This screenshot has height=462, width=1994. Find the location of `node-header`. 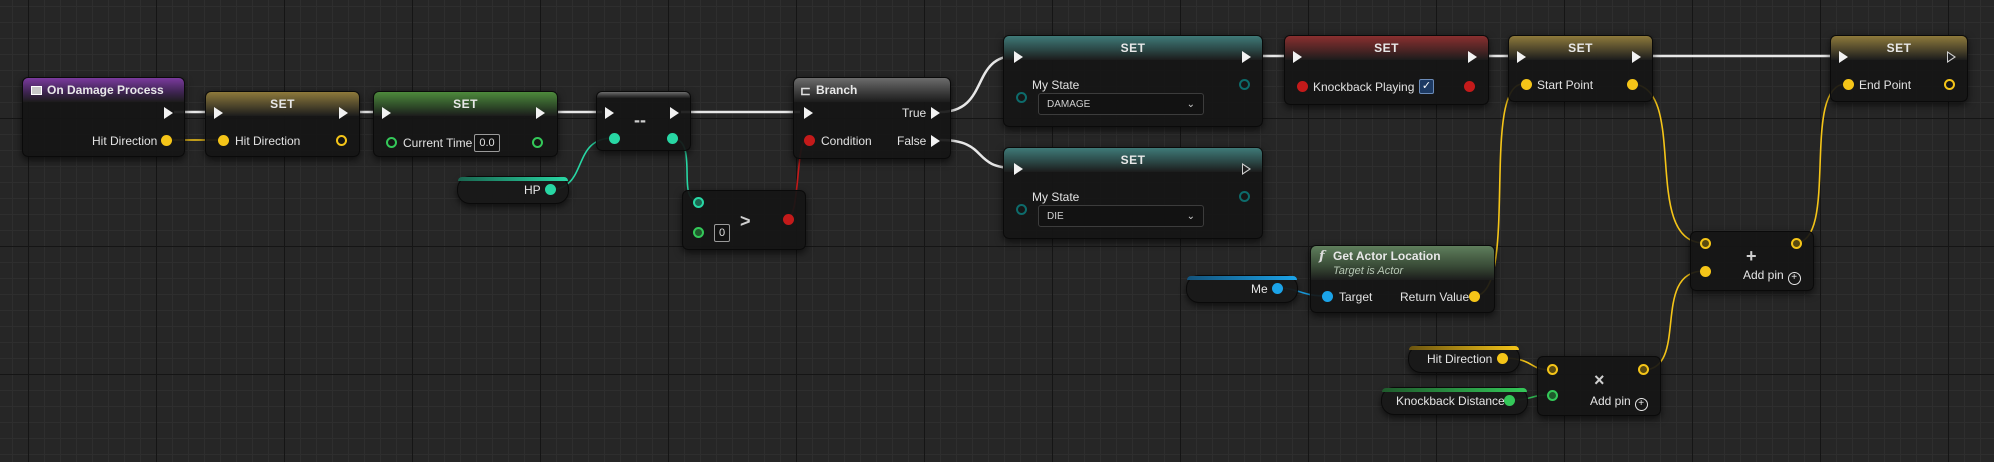

node-header is located at coordinates (643, 95).